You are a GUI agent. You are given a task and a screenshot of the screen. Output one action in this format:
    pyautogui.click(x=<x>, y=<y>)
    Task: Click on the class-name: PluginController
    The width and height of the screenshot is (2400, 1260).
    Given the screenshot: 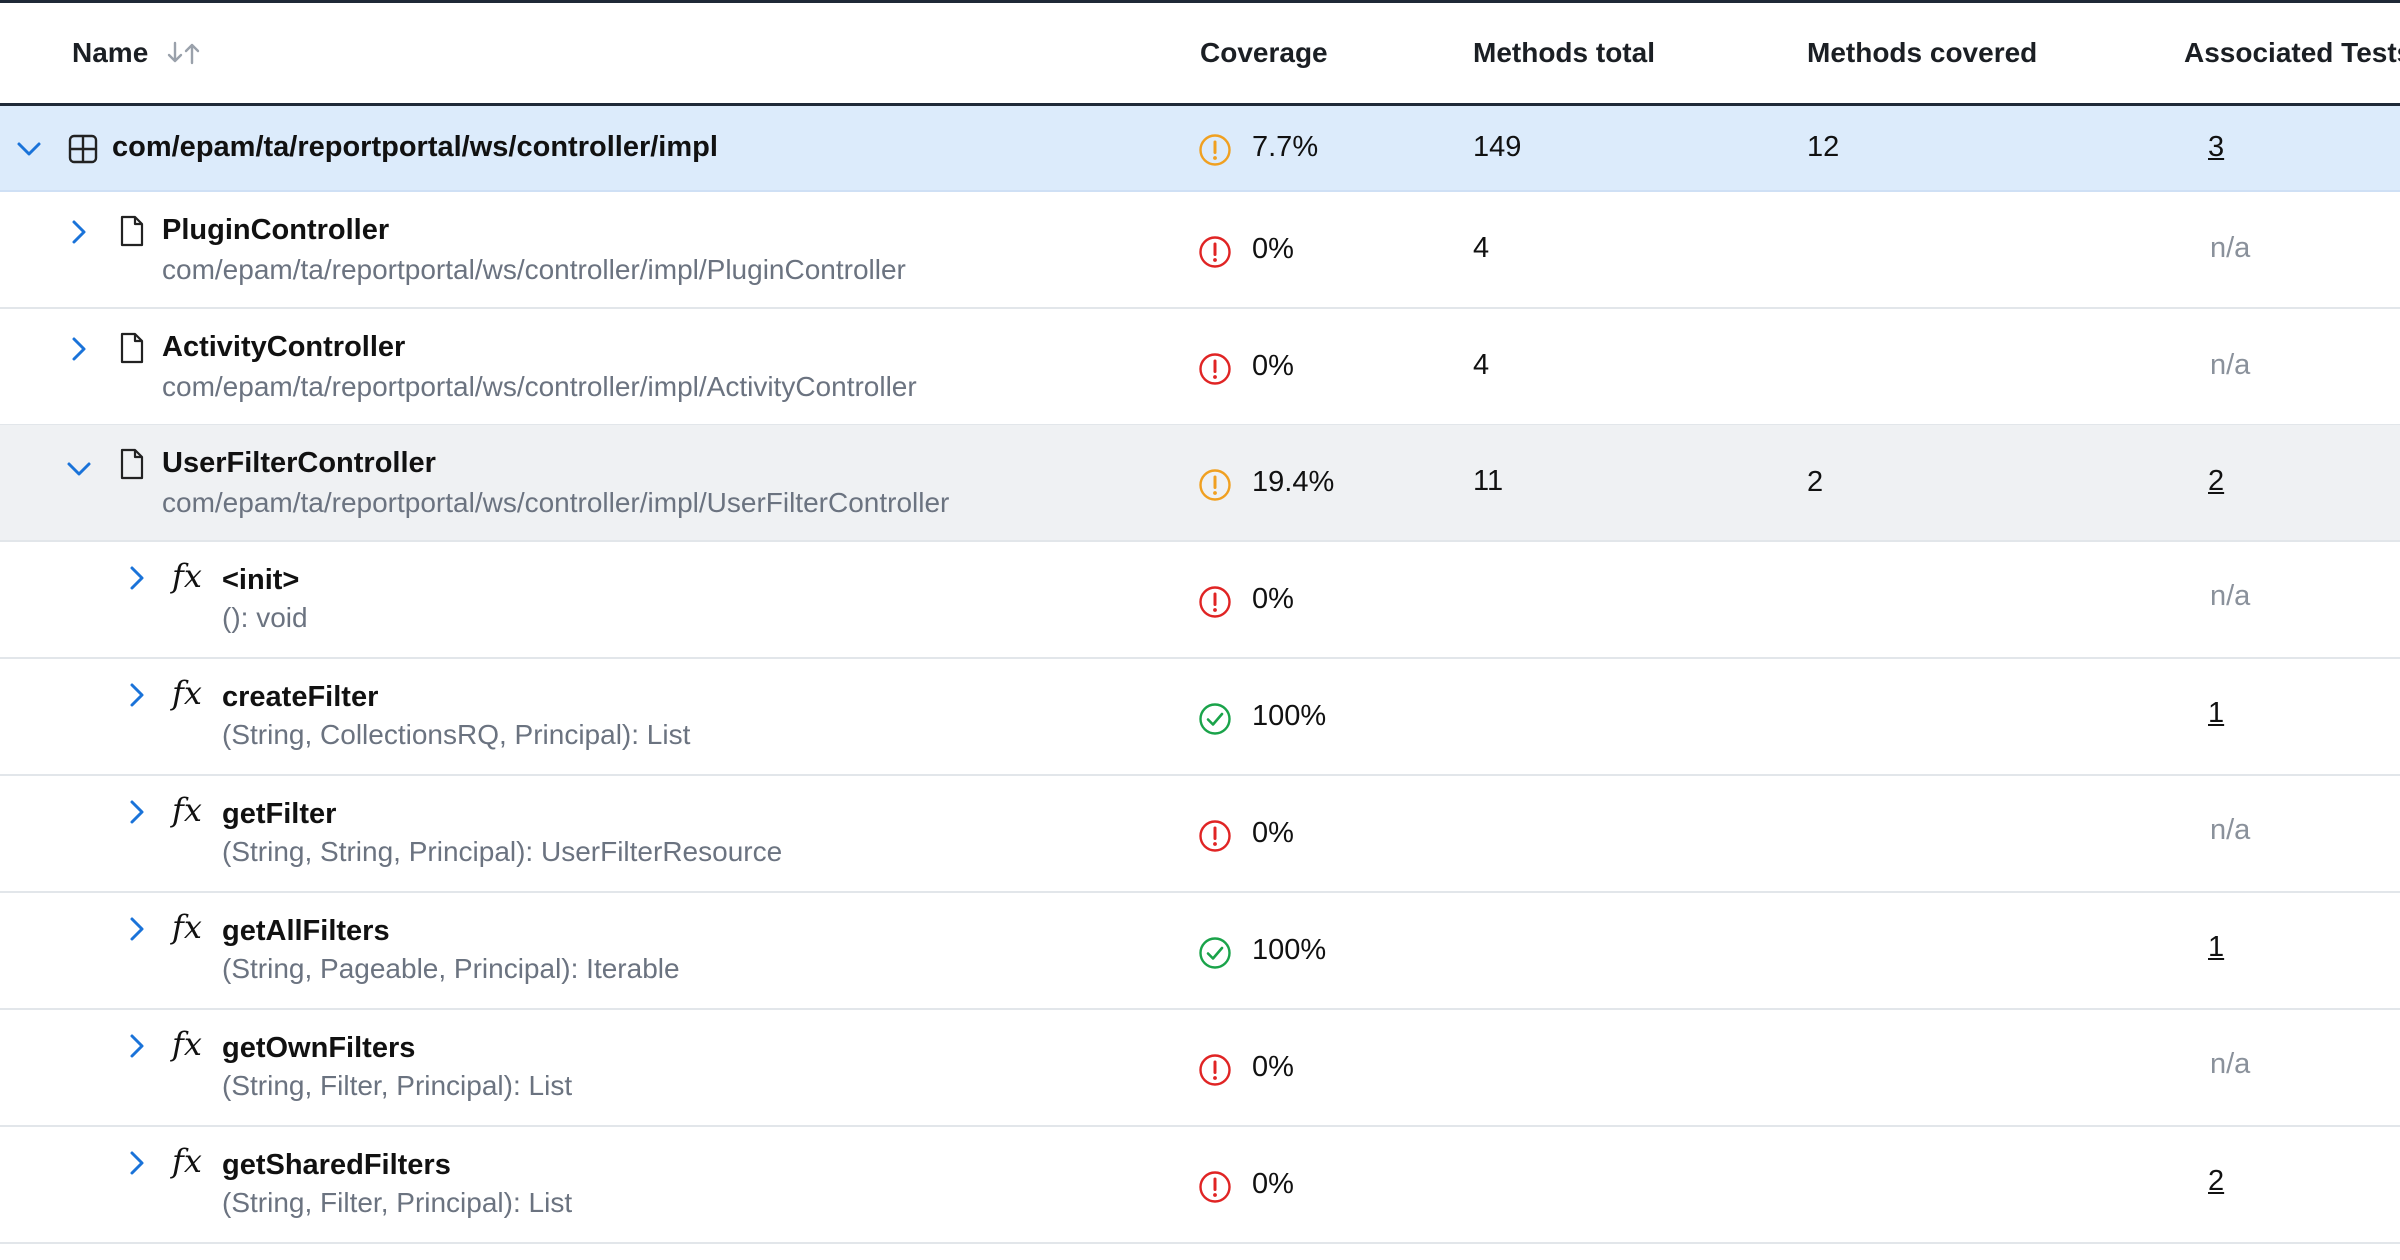 What is the action you would take?
    pyautogui.click(x=276, y=230)
    